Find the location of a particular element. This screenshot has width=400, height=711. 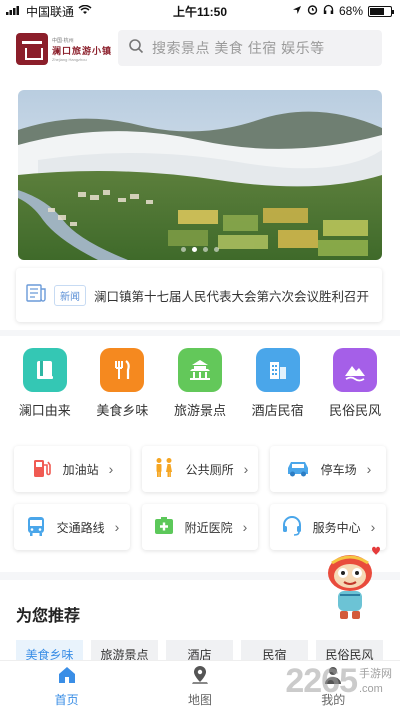

category-attractions: 旅游景点 is located at coordinates (200, 383).